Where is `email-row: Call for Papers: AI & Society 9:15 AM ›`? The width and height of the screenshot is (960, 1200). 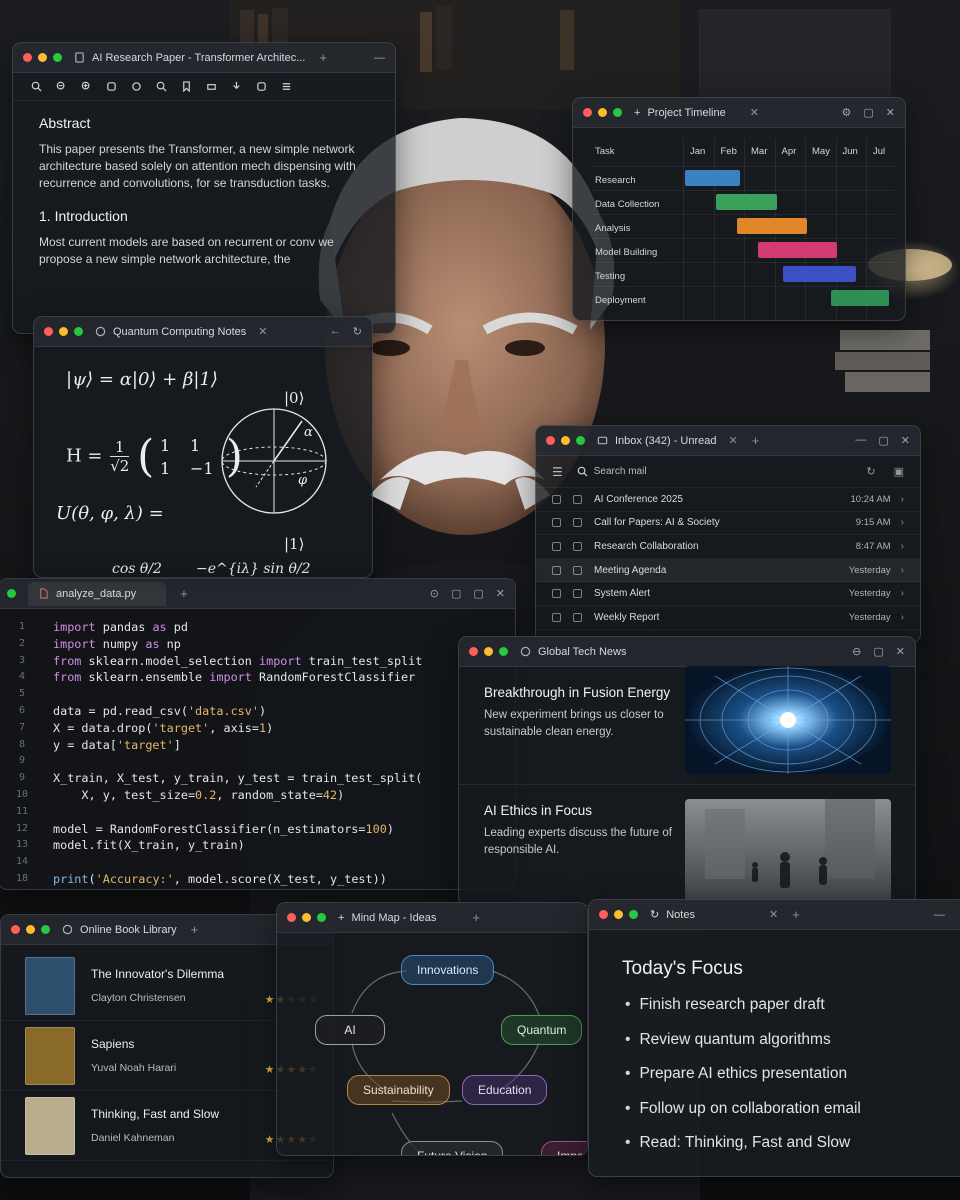 email-row: Call for Papers: AI & Society 9:15 AM › is located at coordinates (728, 524).